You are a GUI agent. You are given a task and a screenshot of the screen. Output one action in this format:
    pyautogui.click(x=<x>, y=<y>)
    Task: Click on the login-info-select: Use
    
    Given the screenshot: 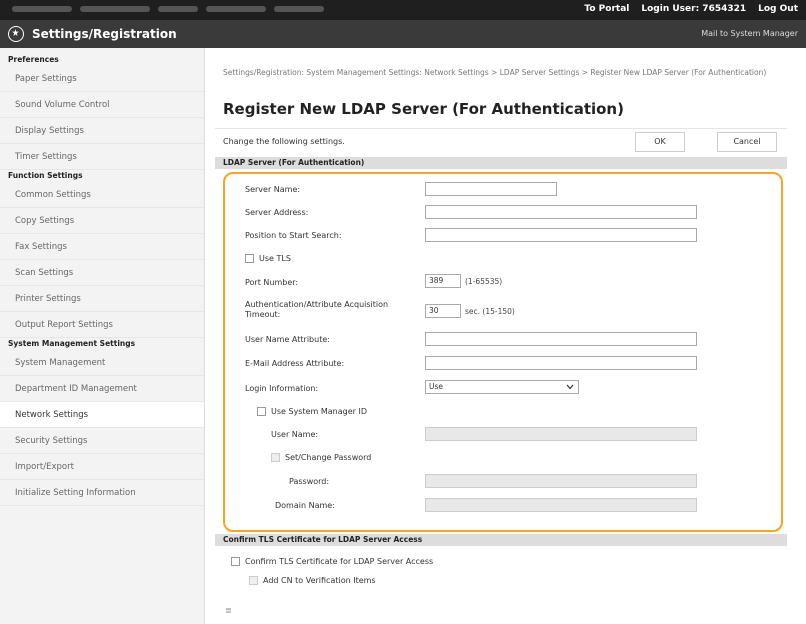 What is the action you would take?
    pyautogui.click(x=502, y=387)
    